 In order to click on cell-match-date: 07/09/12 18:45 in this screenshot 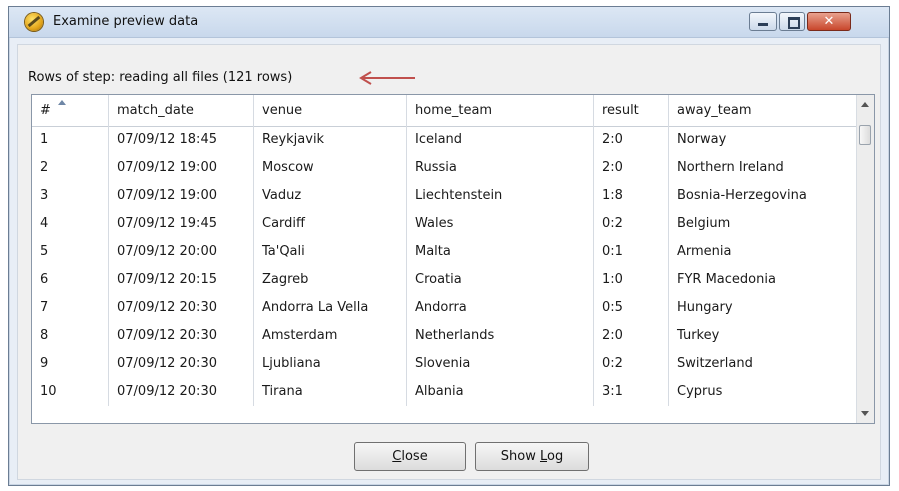, I will do `click(181, 140)`.